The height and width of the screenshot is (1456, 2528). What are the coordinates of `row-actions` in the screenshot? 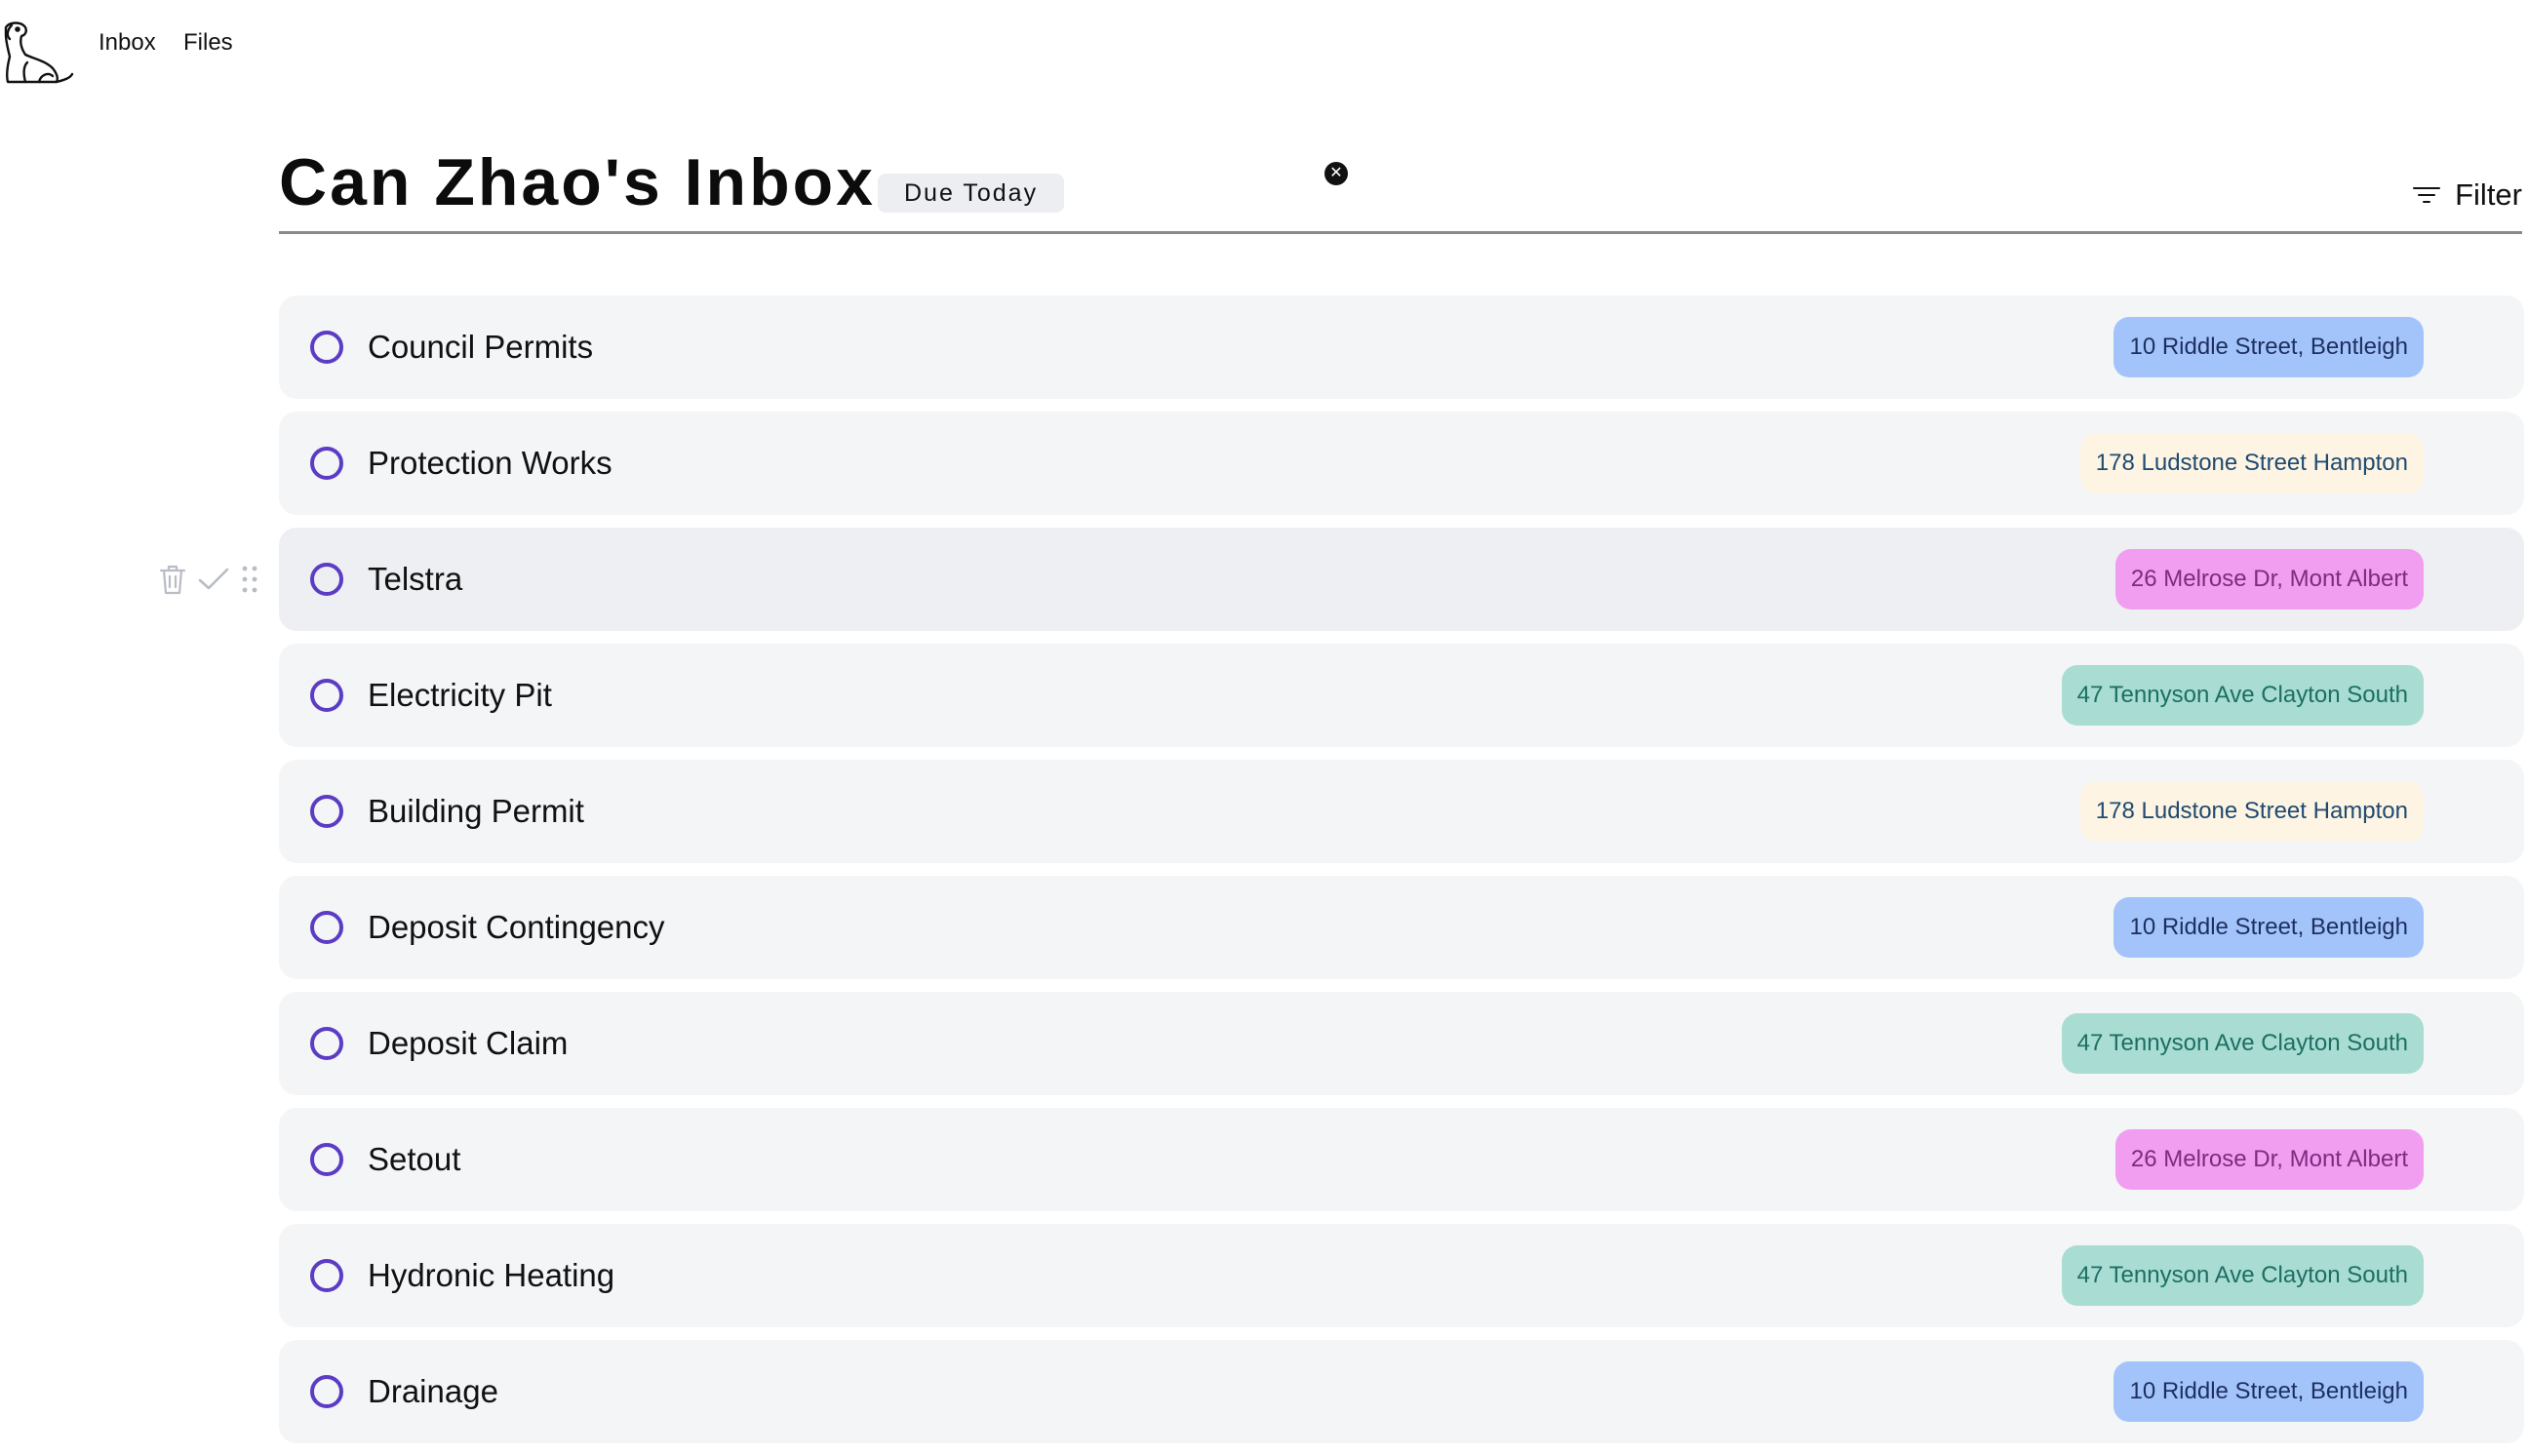 It's located at (208, 579).